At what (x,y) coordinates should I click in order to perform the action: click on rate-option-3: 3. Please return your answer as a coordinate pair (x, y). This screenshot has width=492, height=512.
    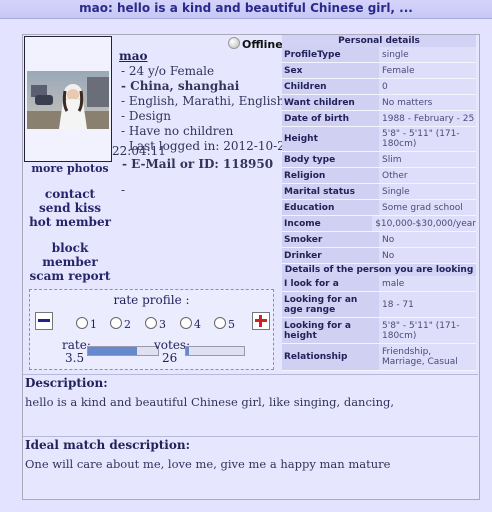
    Looking at the image, I should click on (155, 324).